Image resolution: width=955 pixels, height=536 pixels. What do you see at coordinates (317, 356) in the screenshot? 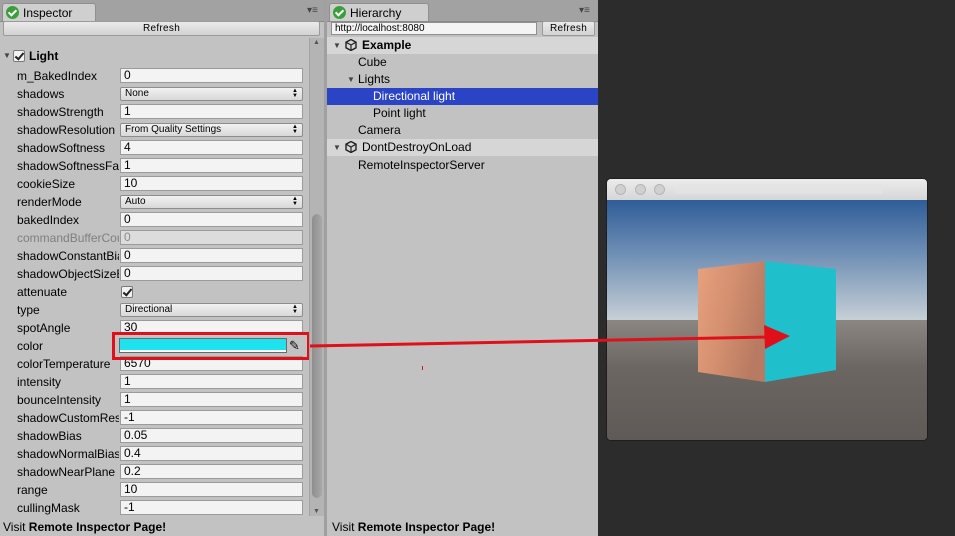
I see `scrollbar-thumb` at bounding box center [317, 356].